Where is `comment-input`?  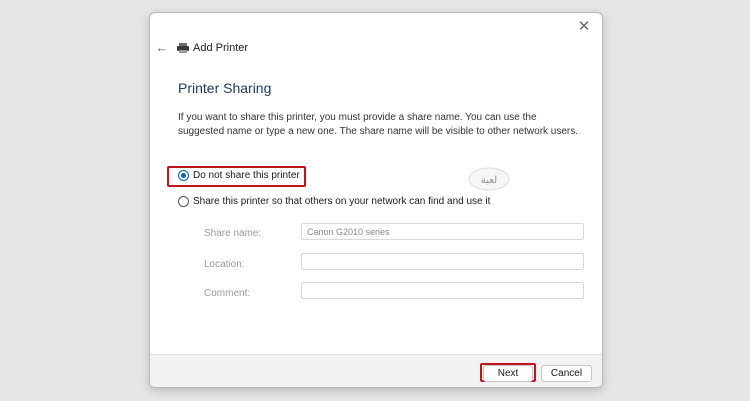
comment-input is located at coordinates (442, 290).